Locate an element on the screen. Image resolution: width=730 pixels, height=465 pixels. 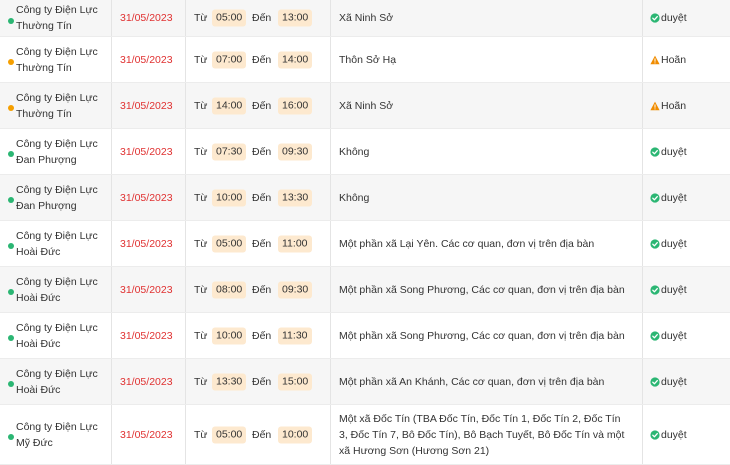
time-cell: Từ 07:00 Đến 14:00 is located at coordinates (258, 59).